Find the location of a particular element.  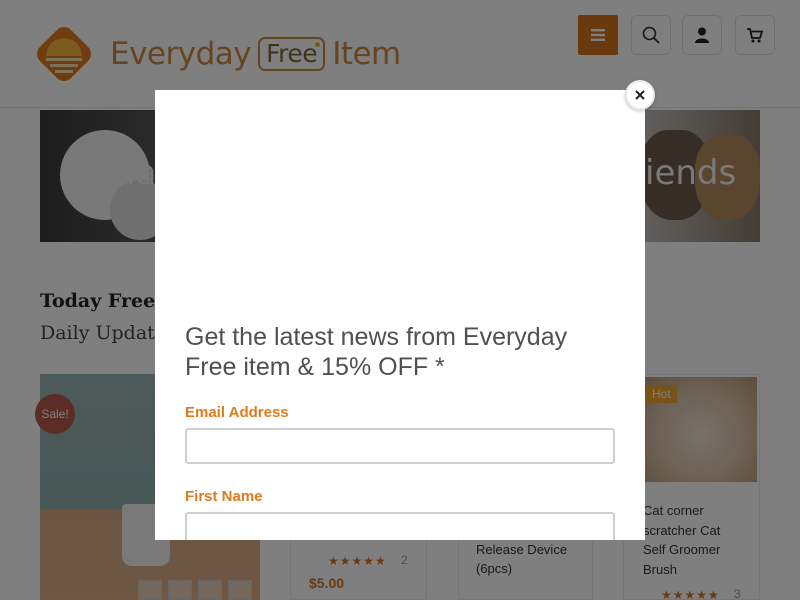

close-icon is located at coordinates (640, 95).